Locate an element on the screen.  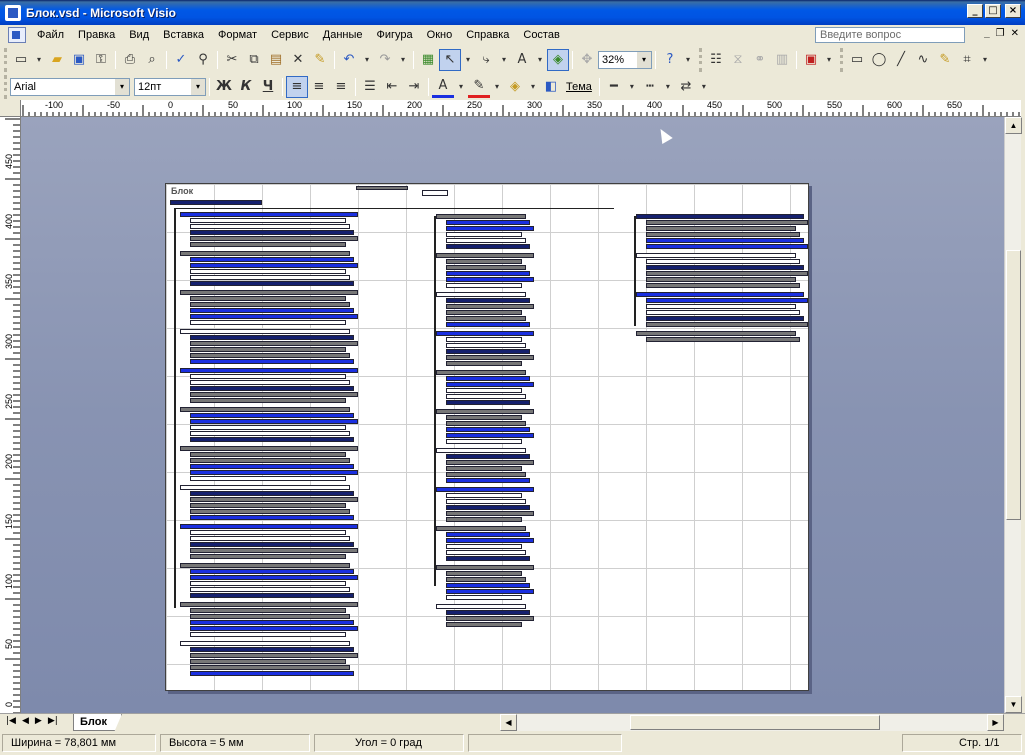
connector-dropdown-icon: ▾ is located at coordinates (504, 60).